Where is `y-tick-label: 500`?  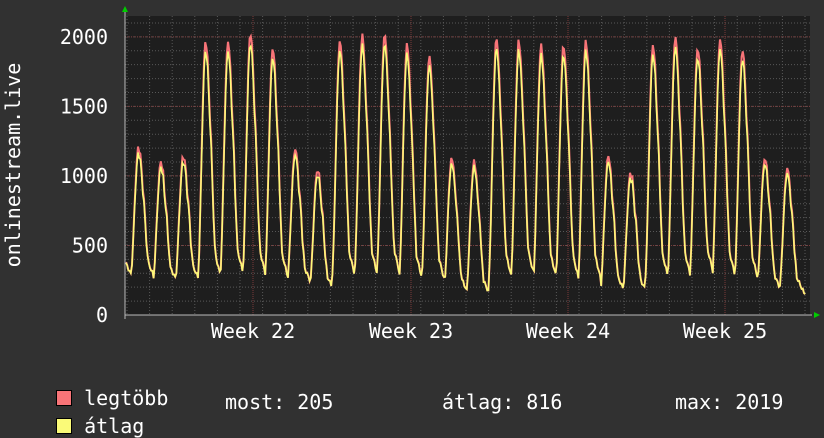 y-tick-label: 500 is located at coordinates (90, 245).